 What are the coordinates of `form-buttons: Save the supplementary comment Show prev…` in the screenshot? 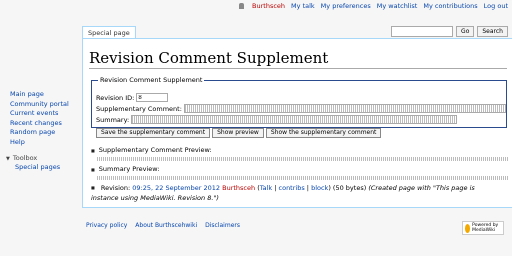 It's located at (239, 133).